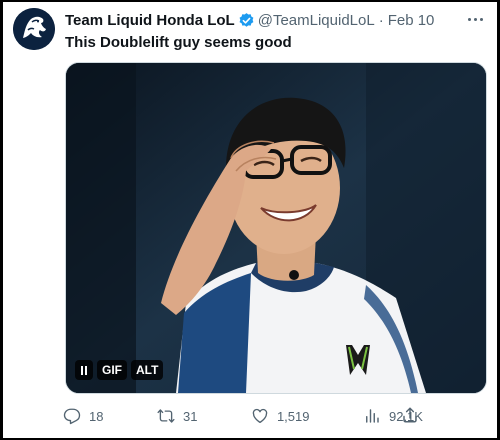 The width and height of the screenshot is (500, 440). I want to click on repost-button: 31, so click(177, 416).